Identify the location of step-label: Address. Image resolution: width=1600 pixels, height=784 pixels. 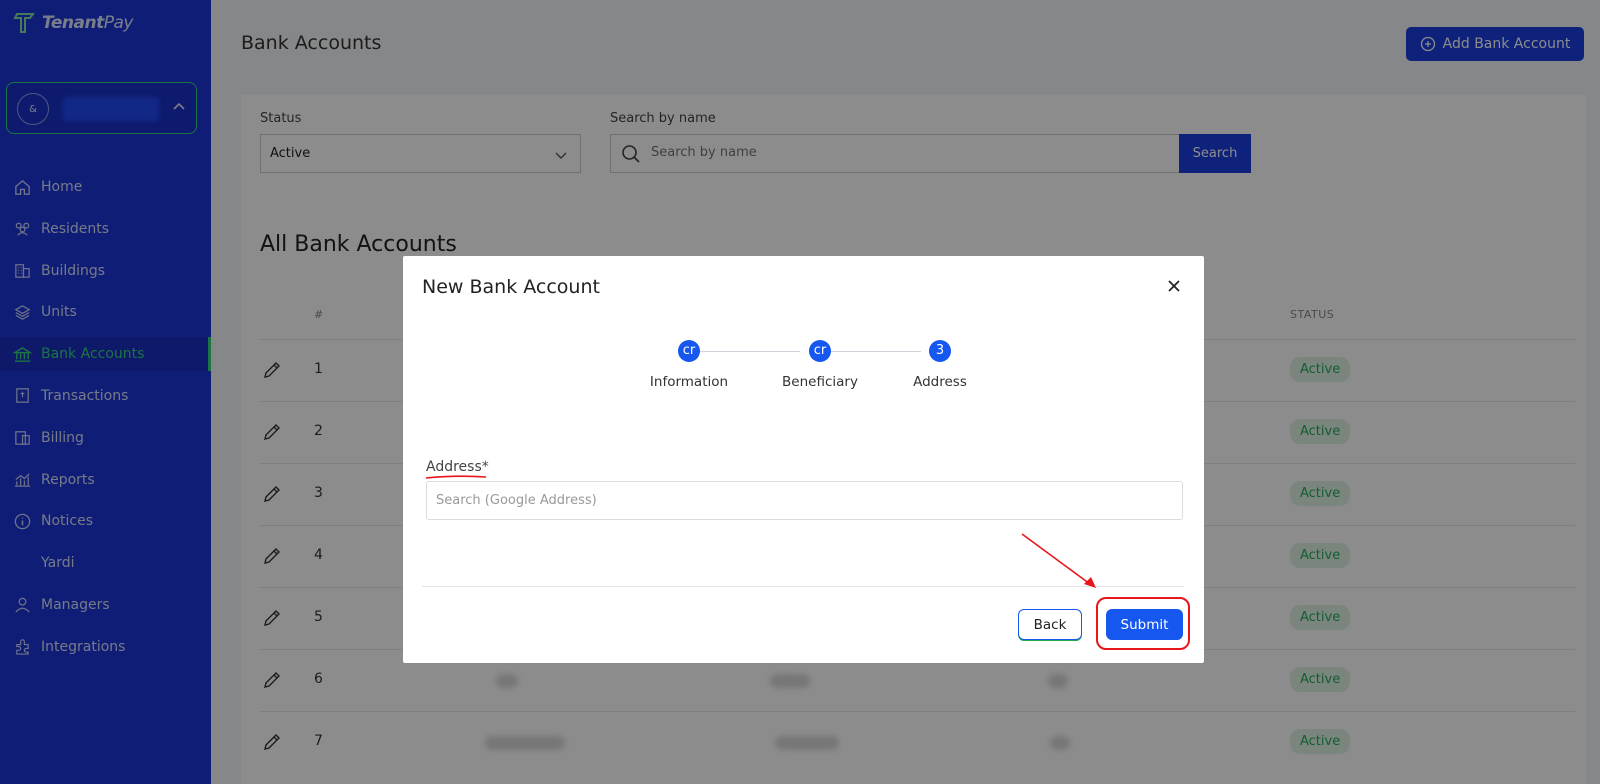
(940, 382).